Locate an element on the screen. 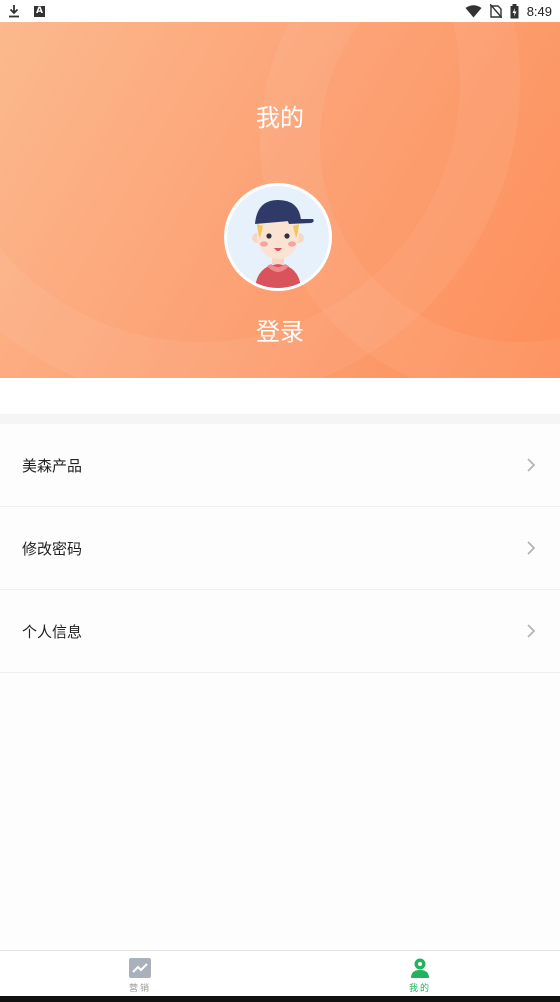  menu-item-personal-info: 个人信息 is located at coordinates (280, 631).